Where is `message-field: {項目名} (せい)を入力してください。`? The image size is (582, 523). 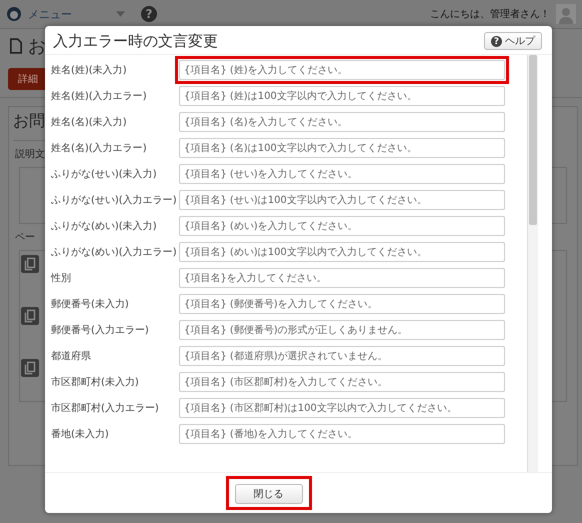 message-field: {項目名} (せい)を入力してください。 is located at coordinates (342, 174).